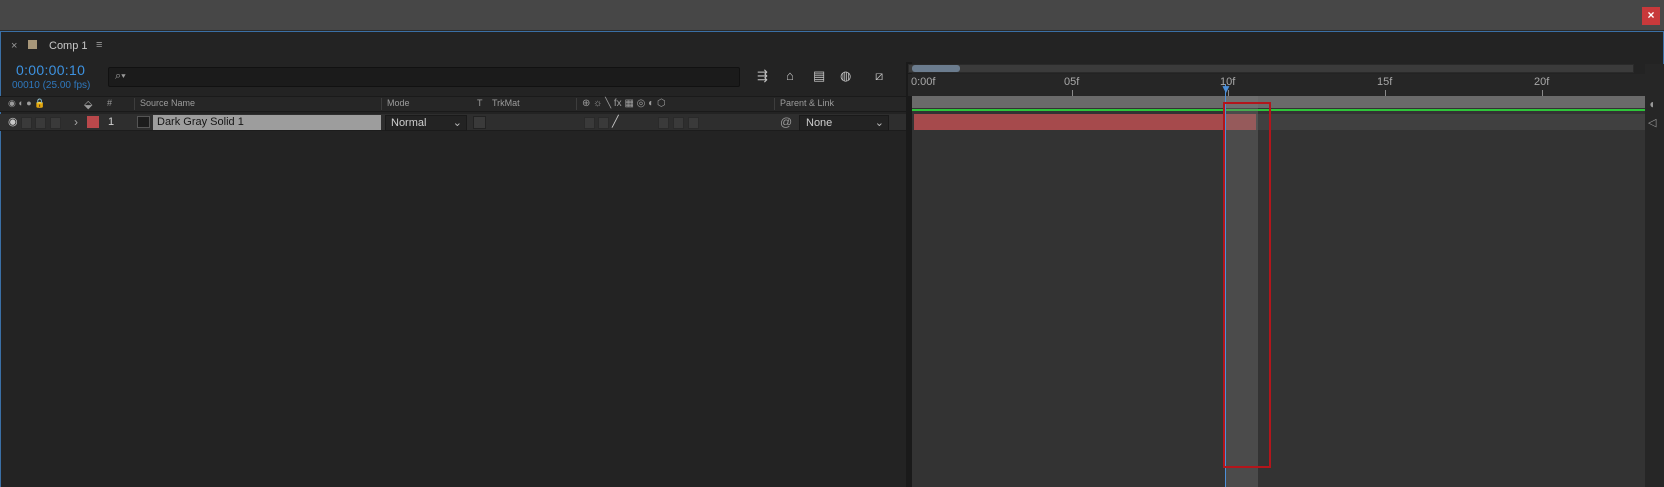 Image resolution: width=1664 pixels, height=487 pixels. I want to click on current-timecode: 0:00:00:10, so click(50, 70).